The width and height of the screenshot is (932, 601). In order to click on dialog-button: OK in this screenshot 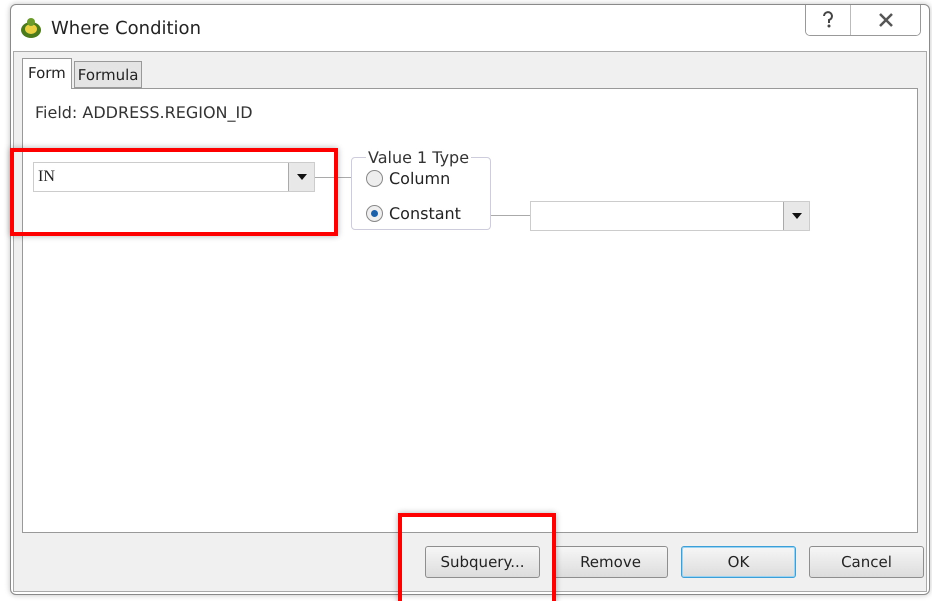, I will do `click(738, 562)`.